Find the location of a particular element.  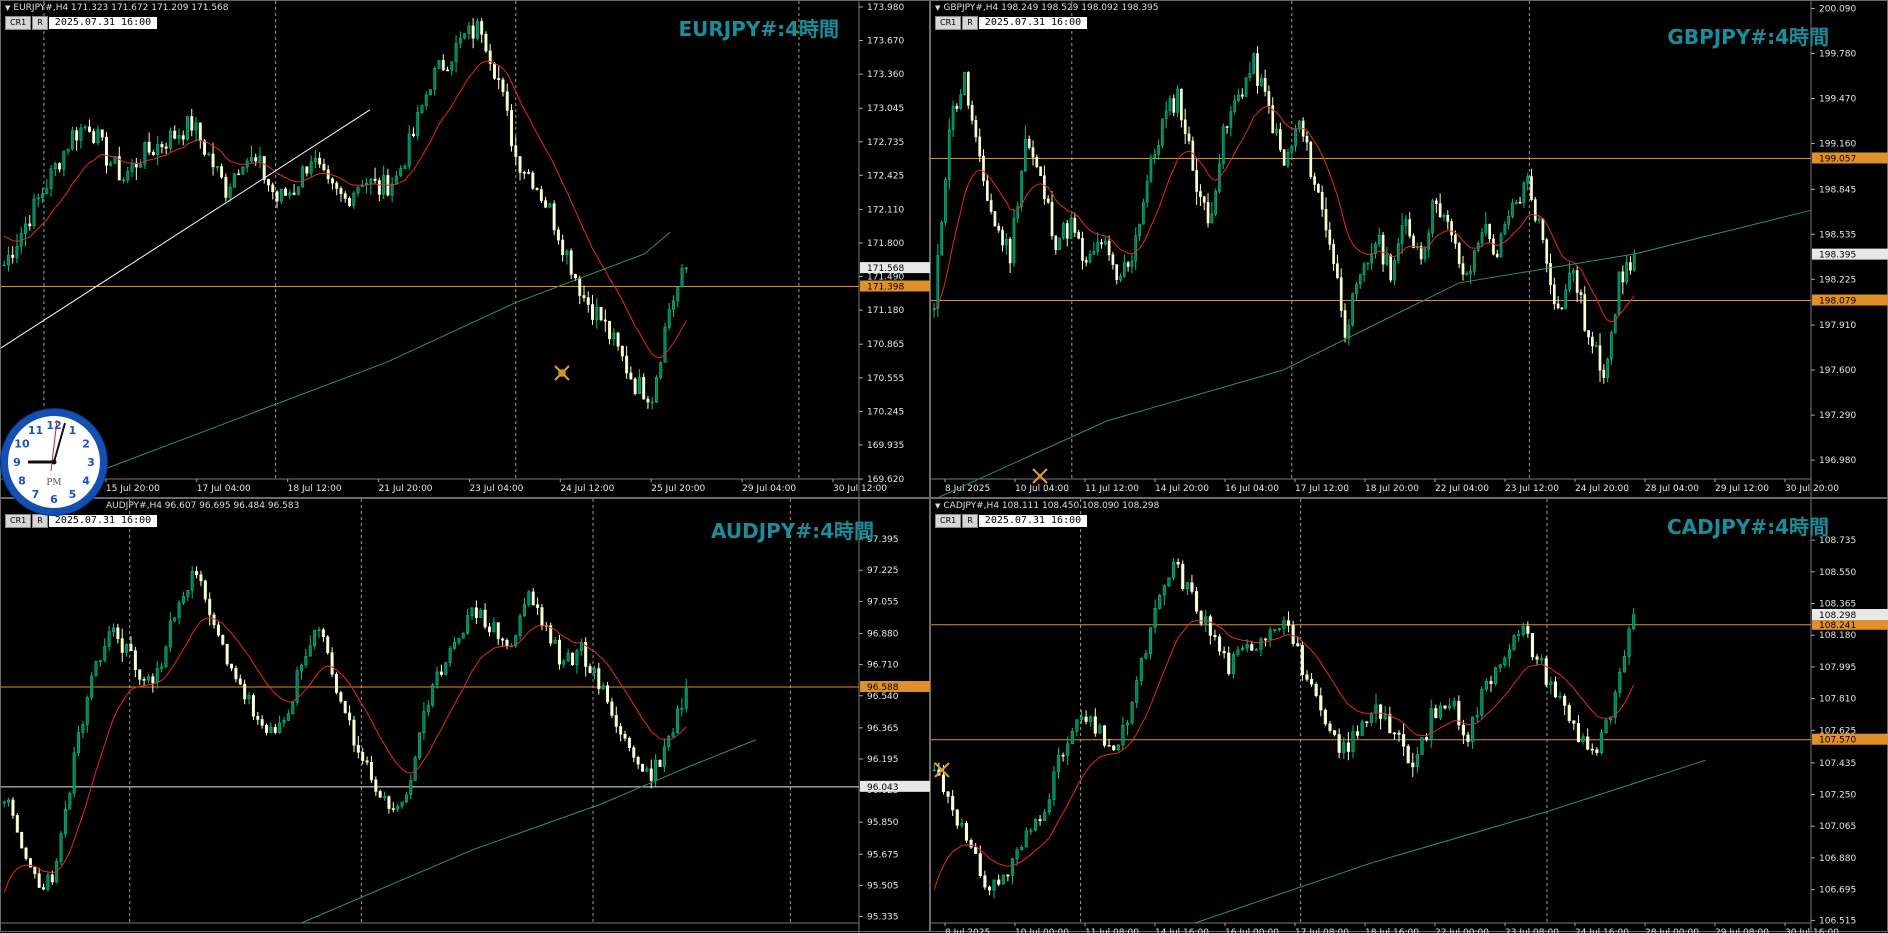

time-tick-label: 10 Jul 04:00 is located at coordinates (1042, 489).